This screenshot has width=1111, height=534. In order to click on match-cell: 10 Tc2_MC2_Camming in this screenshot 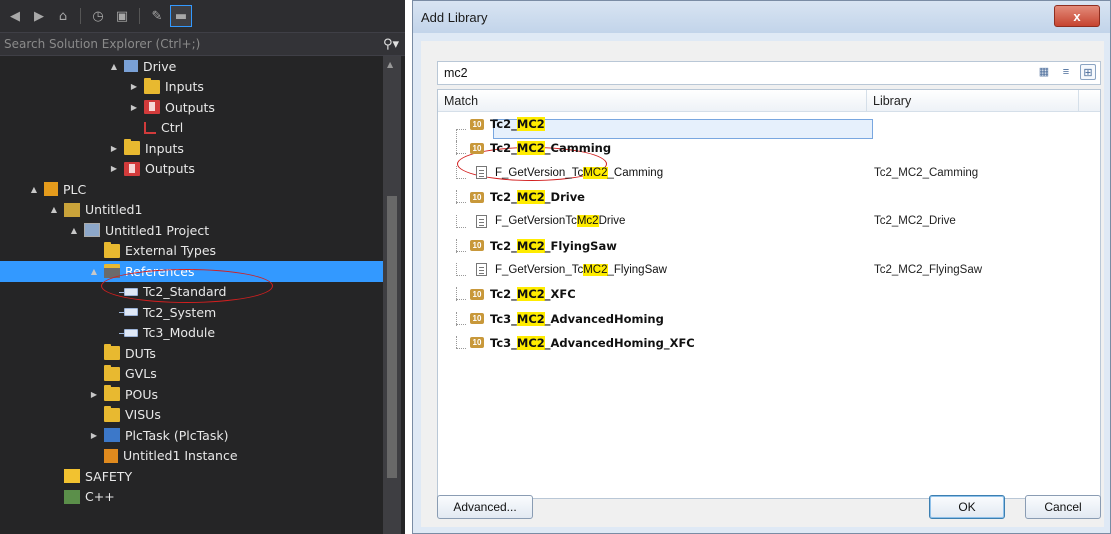, I will do `click(652, 148)`.